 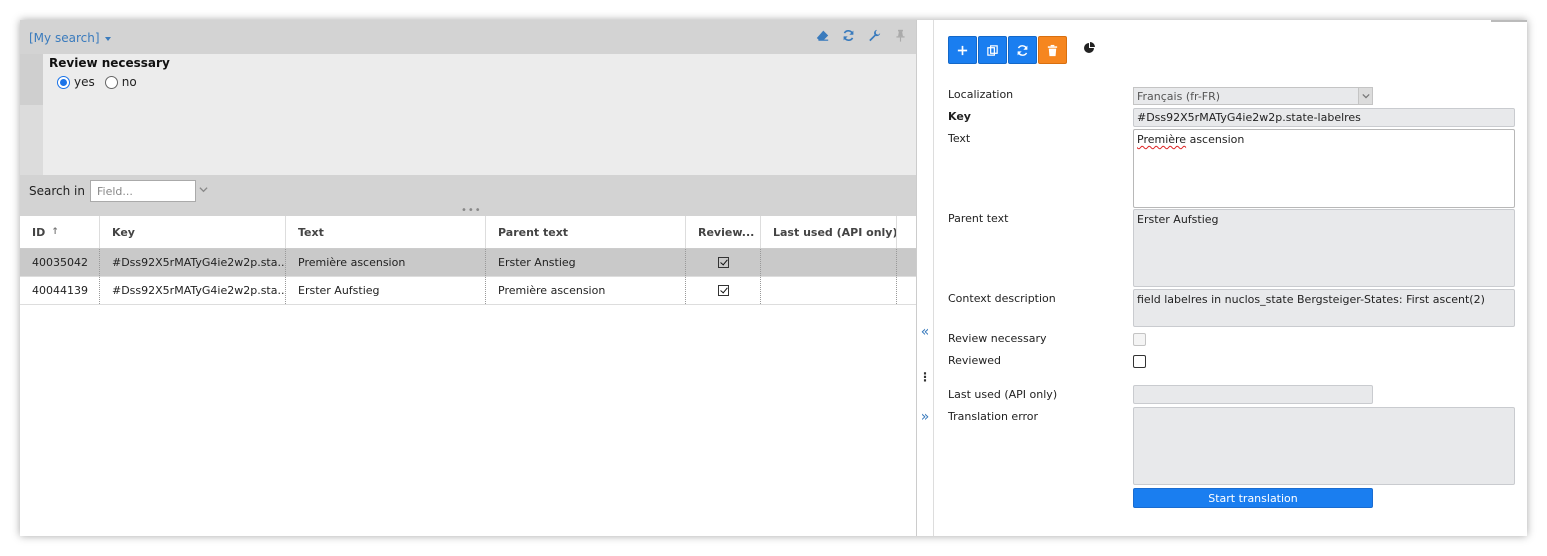 I want to click on context-description-label: Context description, so click(x=1002, y=298).